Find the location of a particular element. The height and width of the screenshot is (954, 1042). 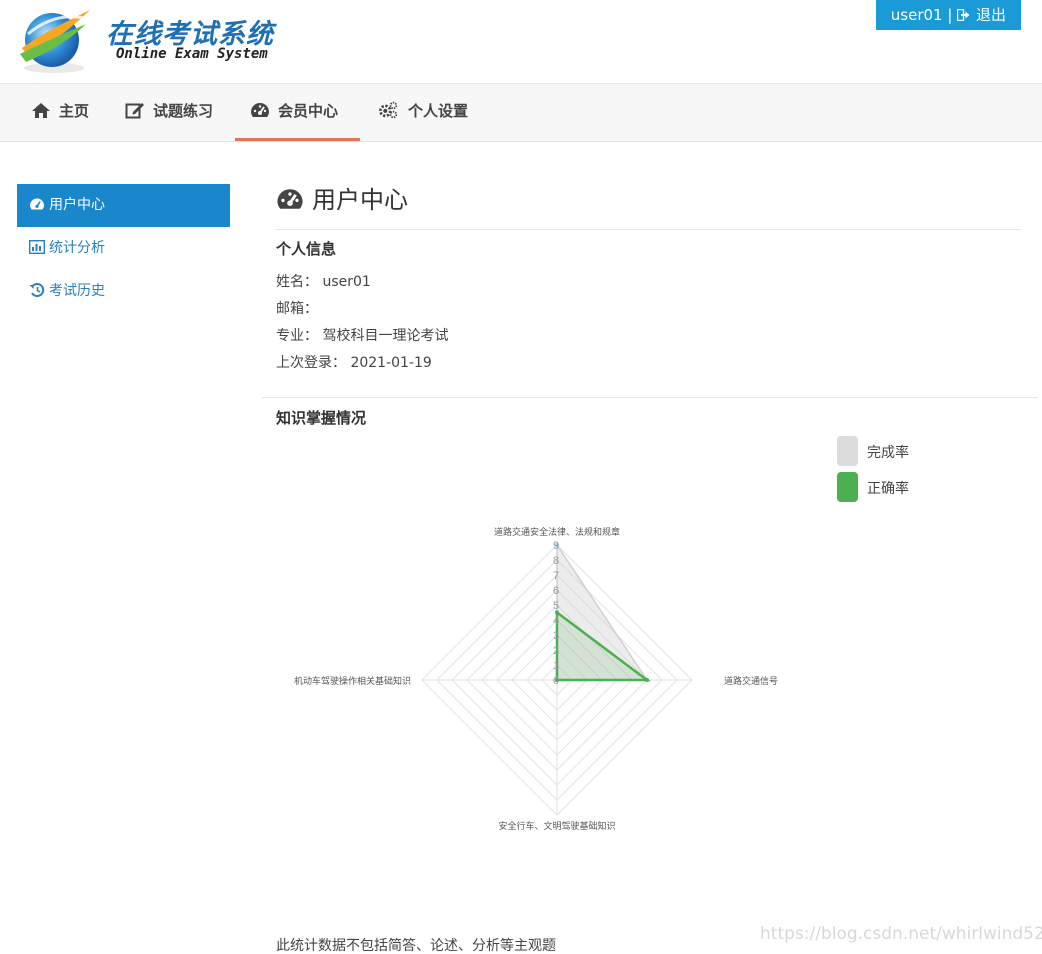

app-subtitle: Online Exam System is located at coordinates (192, 54).